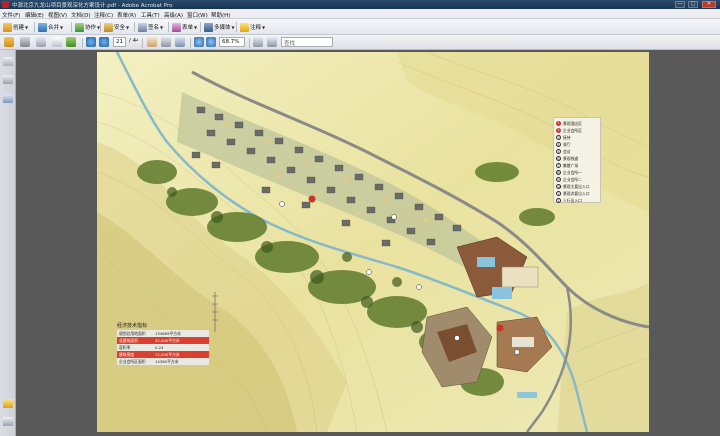  What do you see at coordinates (220, 15) in the screenshot?
I see `menu-help: 帮助(H)` at bounding box center [220, 15].